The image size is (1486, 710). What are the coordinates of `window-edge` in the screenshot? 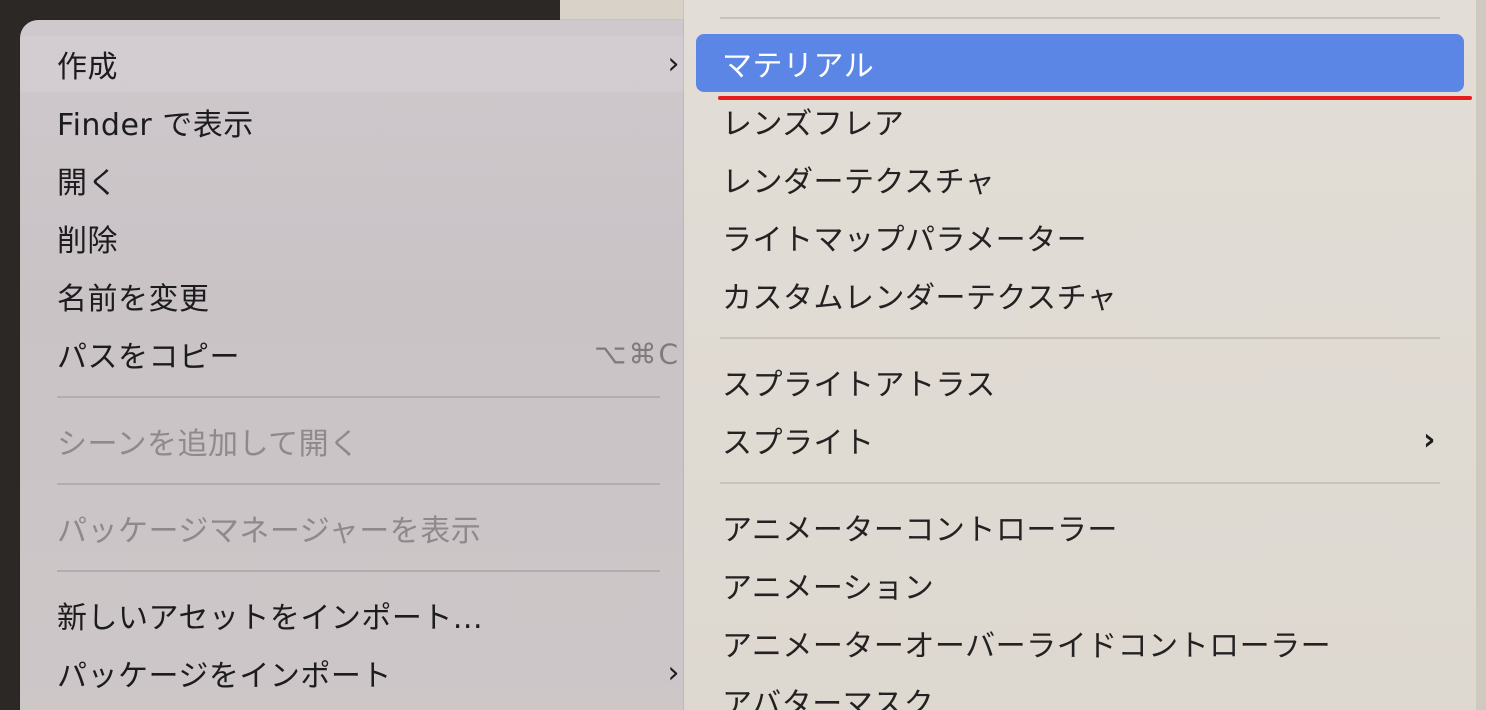 It's located at (1481, 355).